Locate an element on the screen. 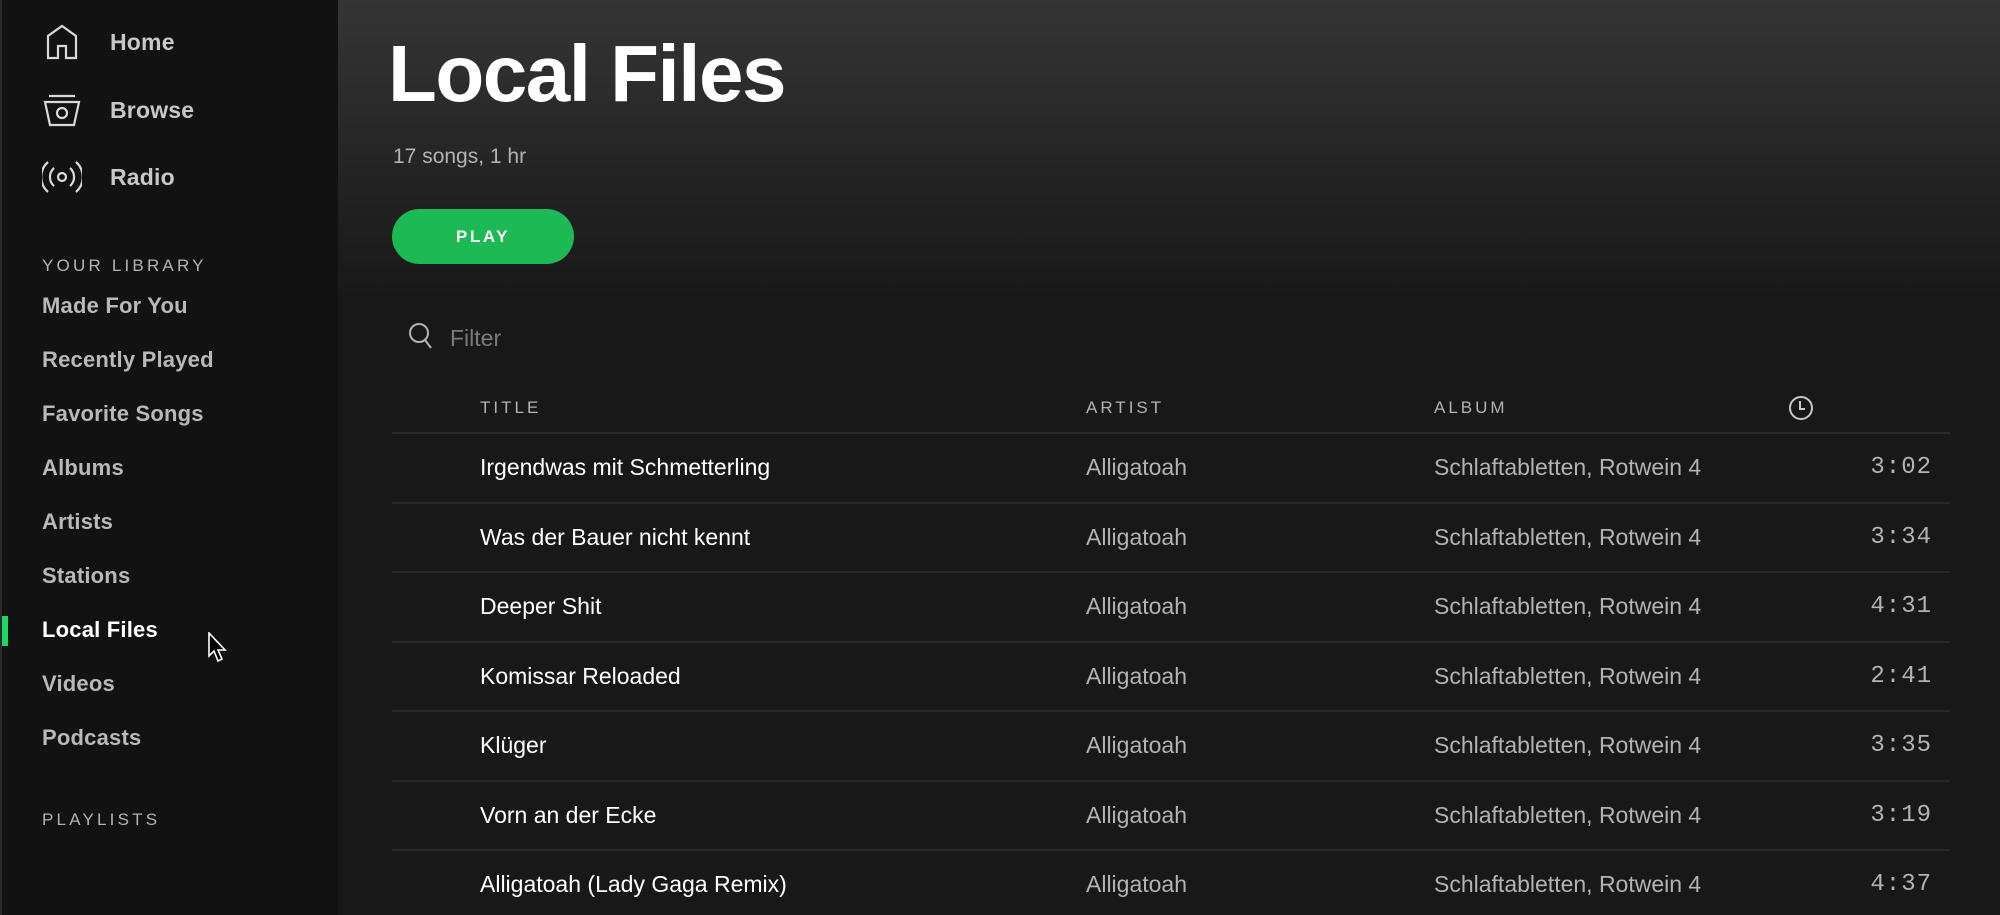 The height and width of the screenshot is (915, 2000). sidebar-item-recently-played: Recently Played is located at coordinates (128, 360).